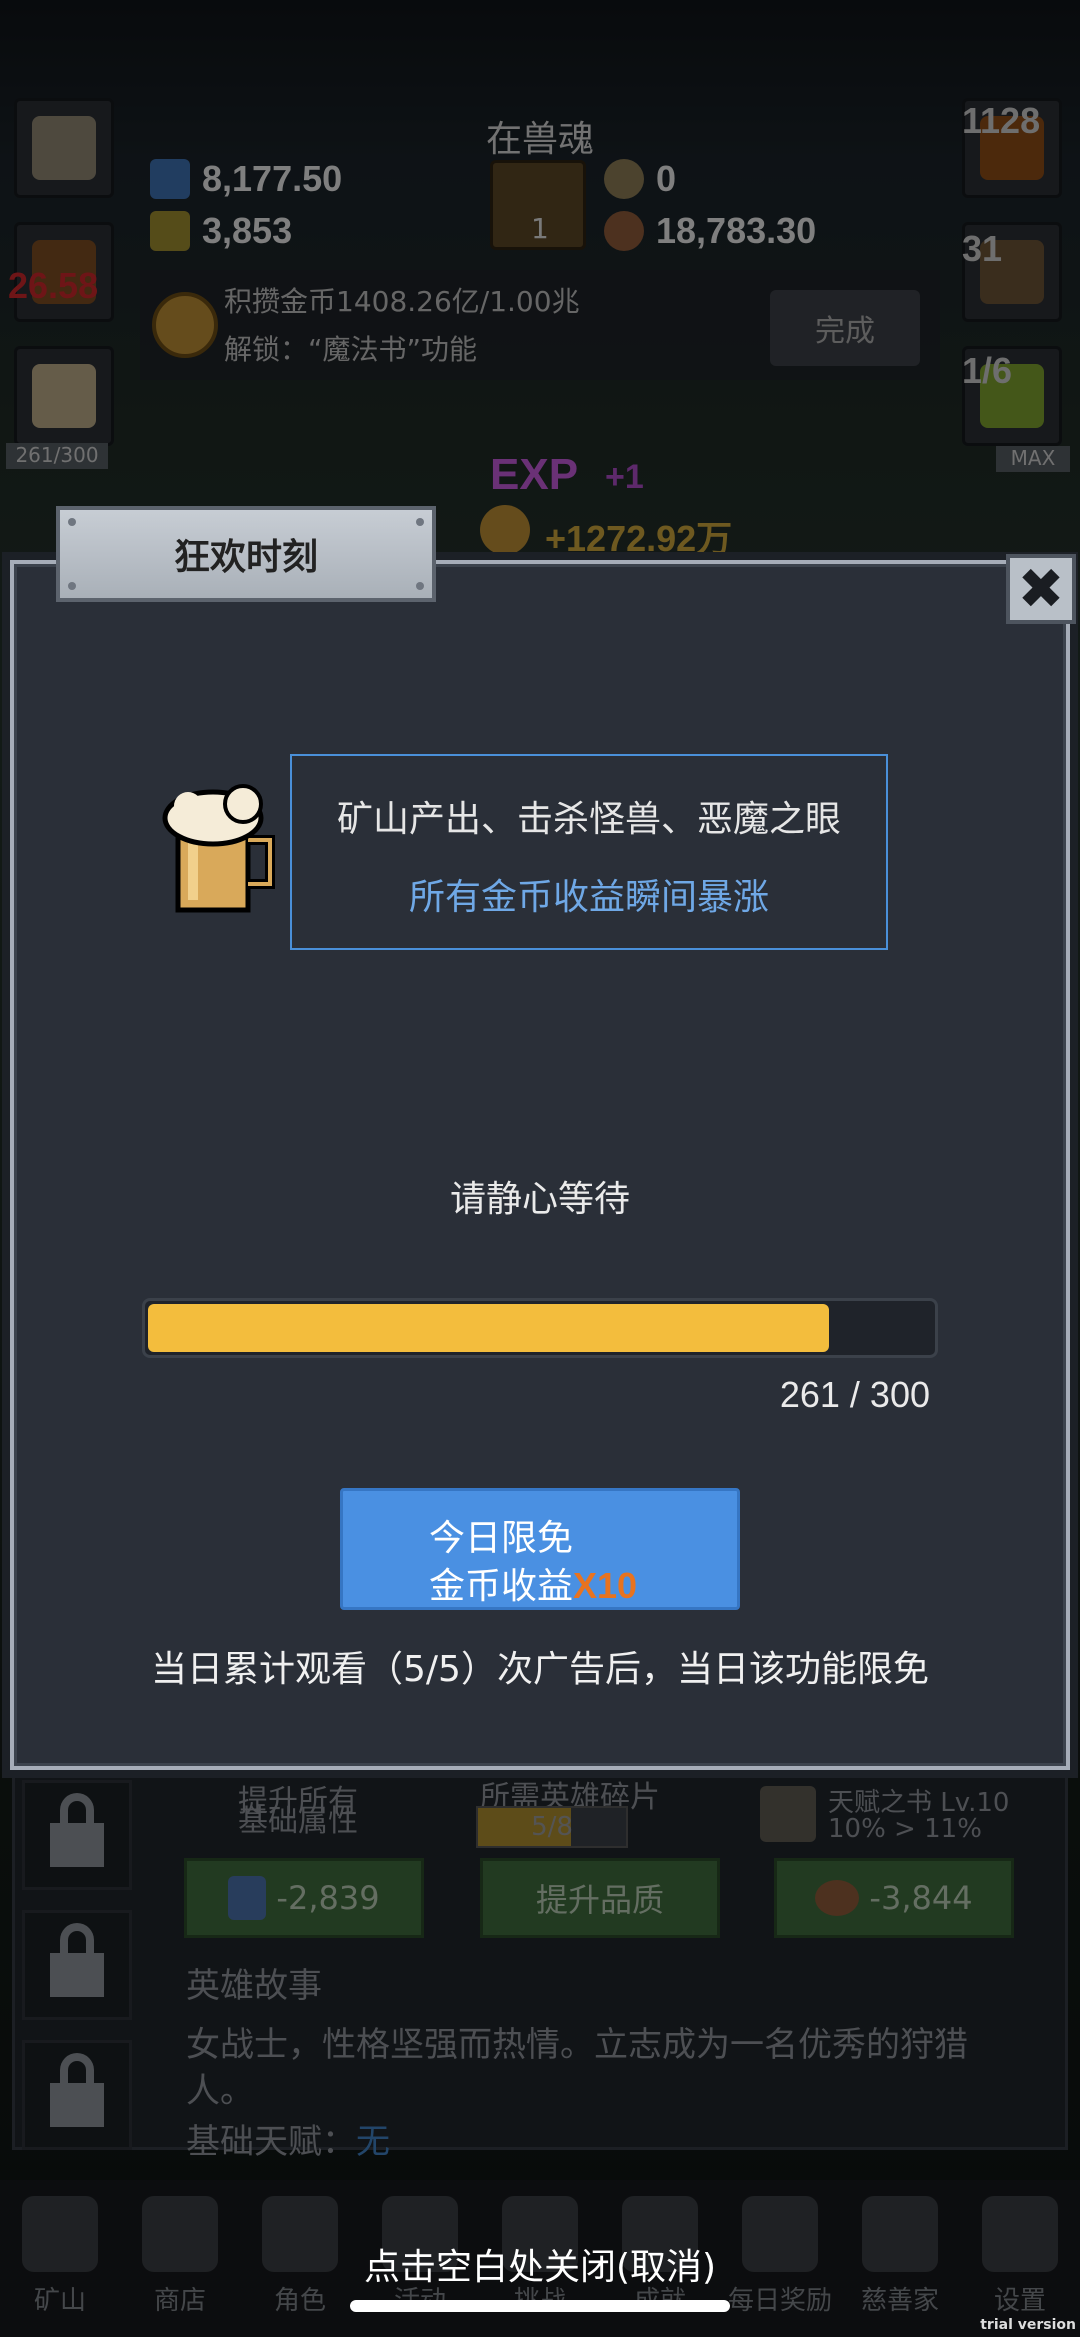 Image resolution: width=1080 pixels, height=2337 pixels. What do you see at coordinates (589, 852) in the screenshot?
I see `effect-info-box: 矿山产出、击杀怪兽、恶魔之眼 所有金币收益瞬间暴涨` at bounding box center [589, 852].